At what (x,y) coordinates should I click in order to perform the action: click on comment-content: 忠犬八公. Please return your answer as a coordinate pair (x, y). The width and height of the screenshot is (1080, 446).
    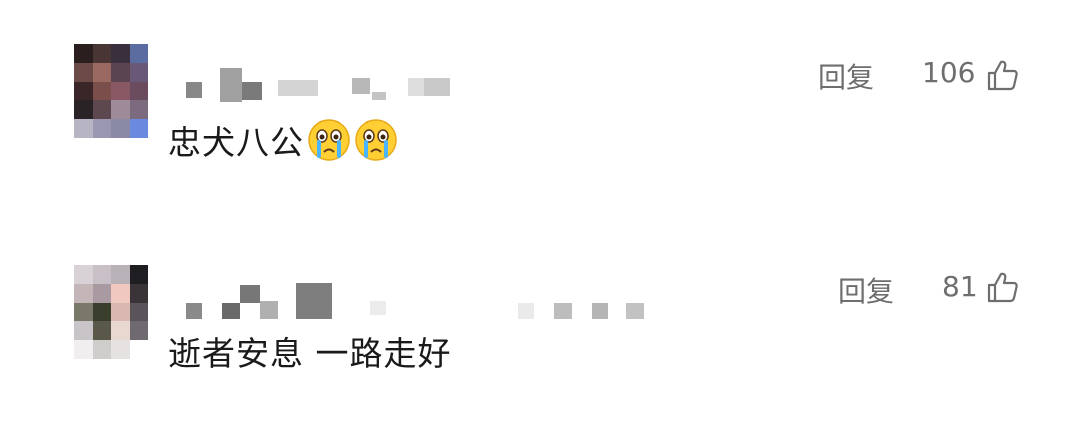
    Looking at the image, I should click on (283, 140).